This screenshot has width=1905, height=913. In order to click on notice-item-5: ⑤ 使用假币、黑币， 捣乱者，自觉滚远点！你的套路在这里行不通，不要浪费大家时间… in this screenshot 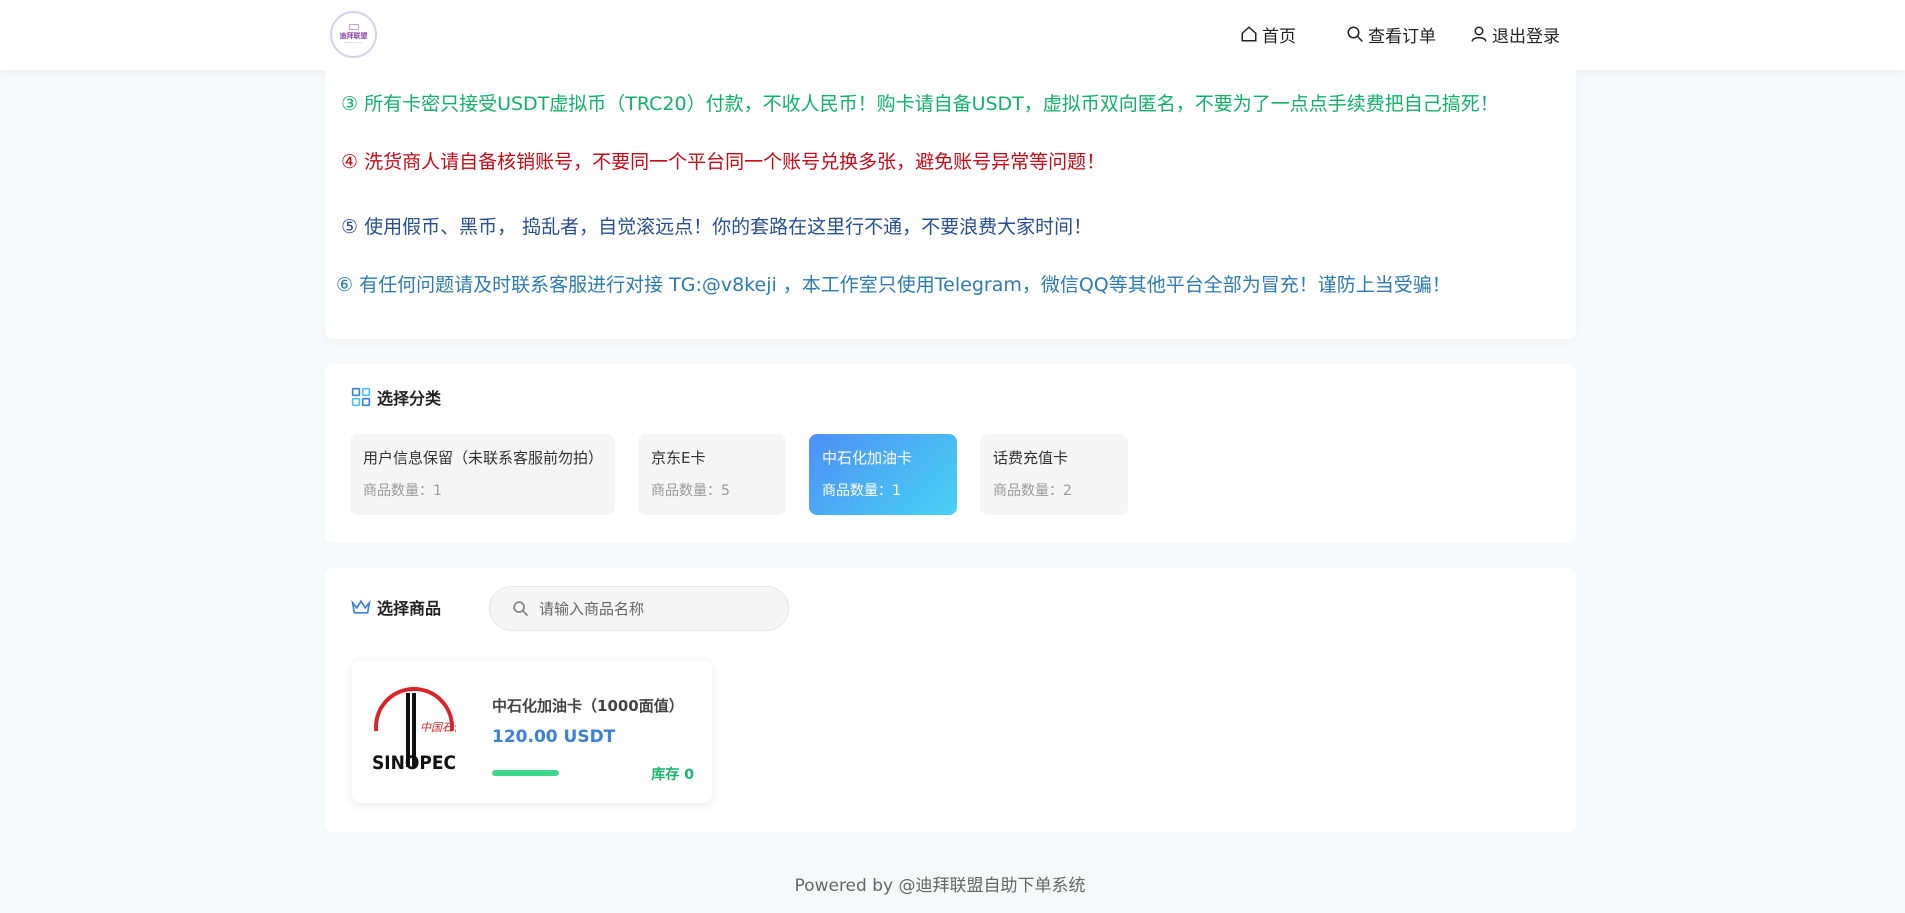, I will do `click(717, 227)`.